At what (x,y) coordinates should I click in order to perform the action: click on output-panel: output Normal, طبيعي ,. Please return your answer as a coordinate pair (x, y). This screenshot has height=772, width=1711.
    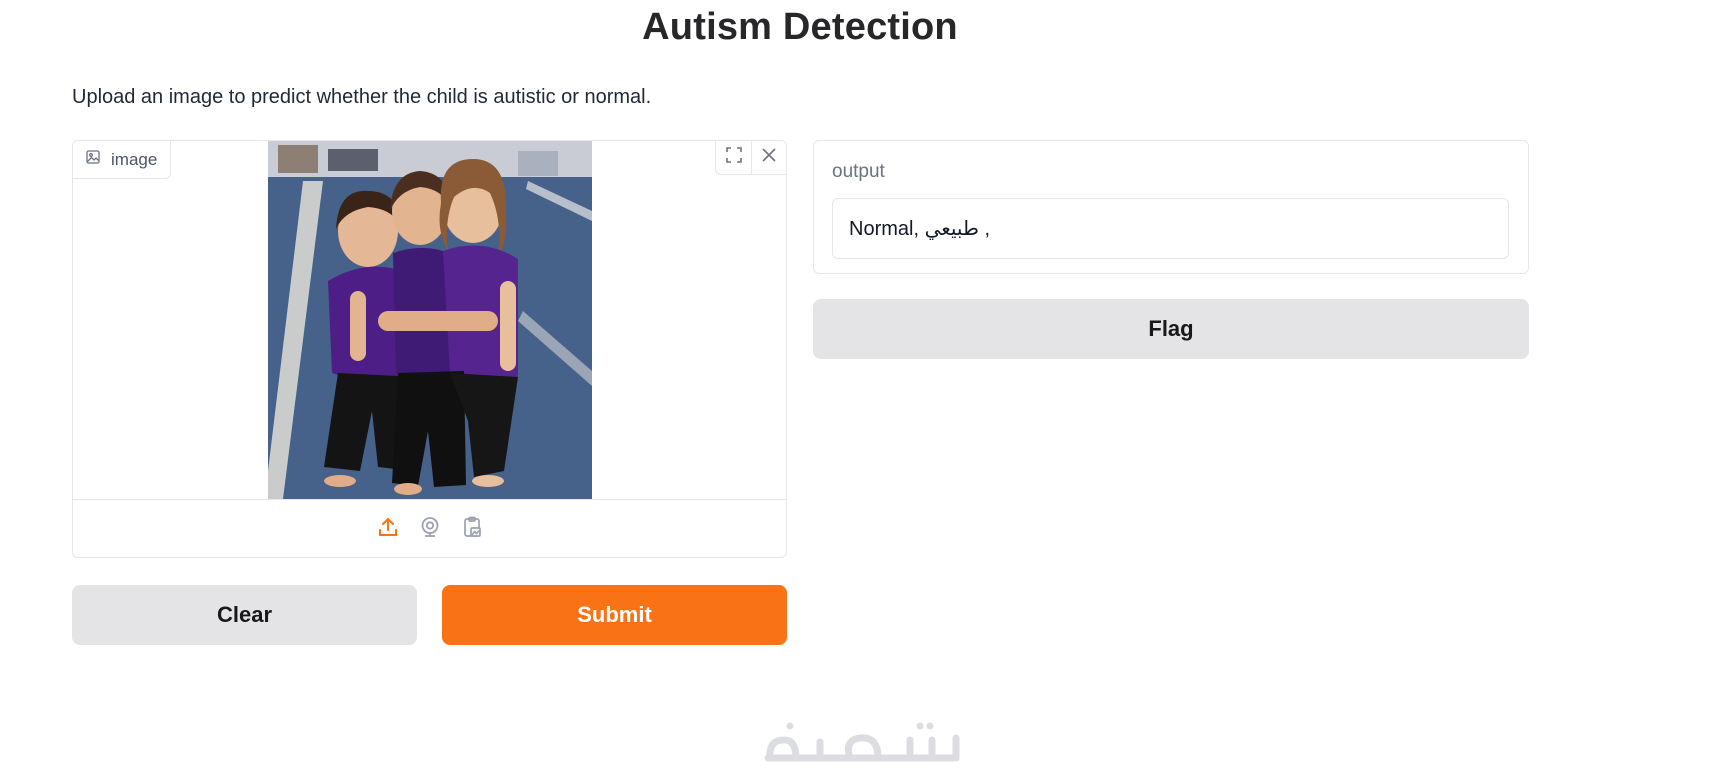
    Looking at the image, I should click on (1171, 207).